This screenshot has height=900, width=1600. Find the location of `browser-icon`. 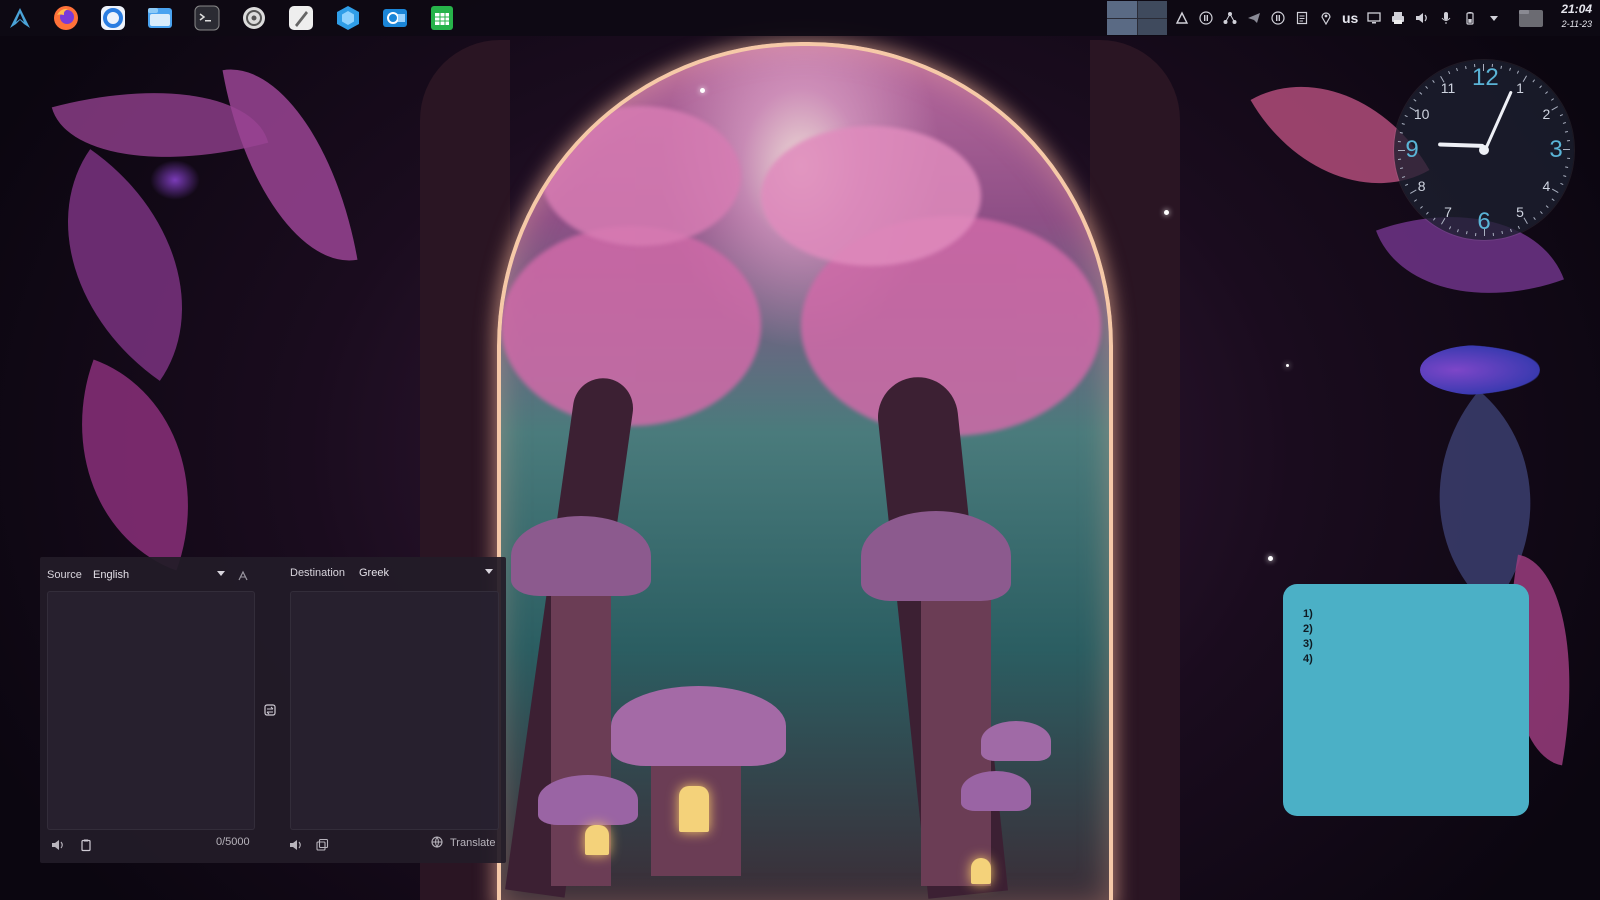

browser-icon is located at coordinates (113, 18).